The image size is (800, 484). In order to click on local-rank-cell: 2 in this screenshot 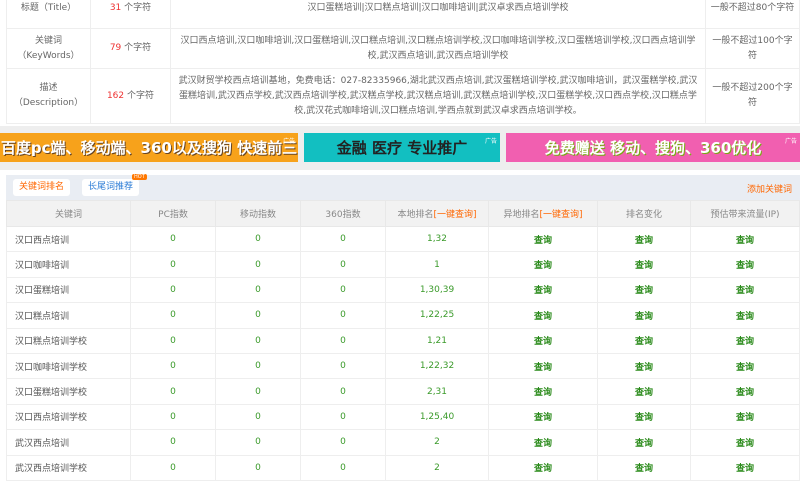, I will do `click(437, 442)`.